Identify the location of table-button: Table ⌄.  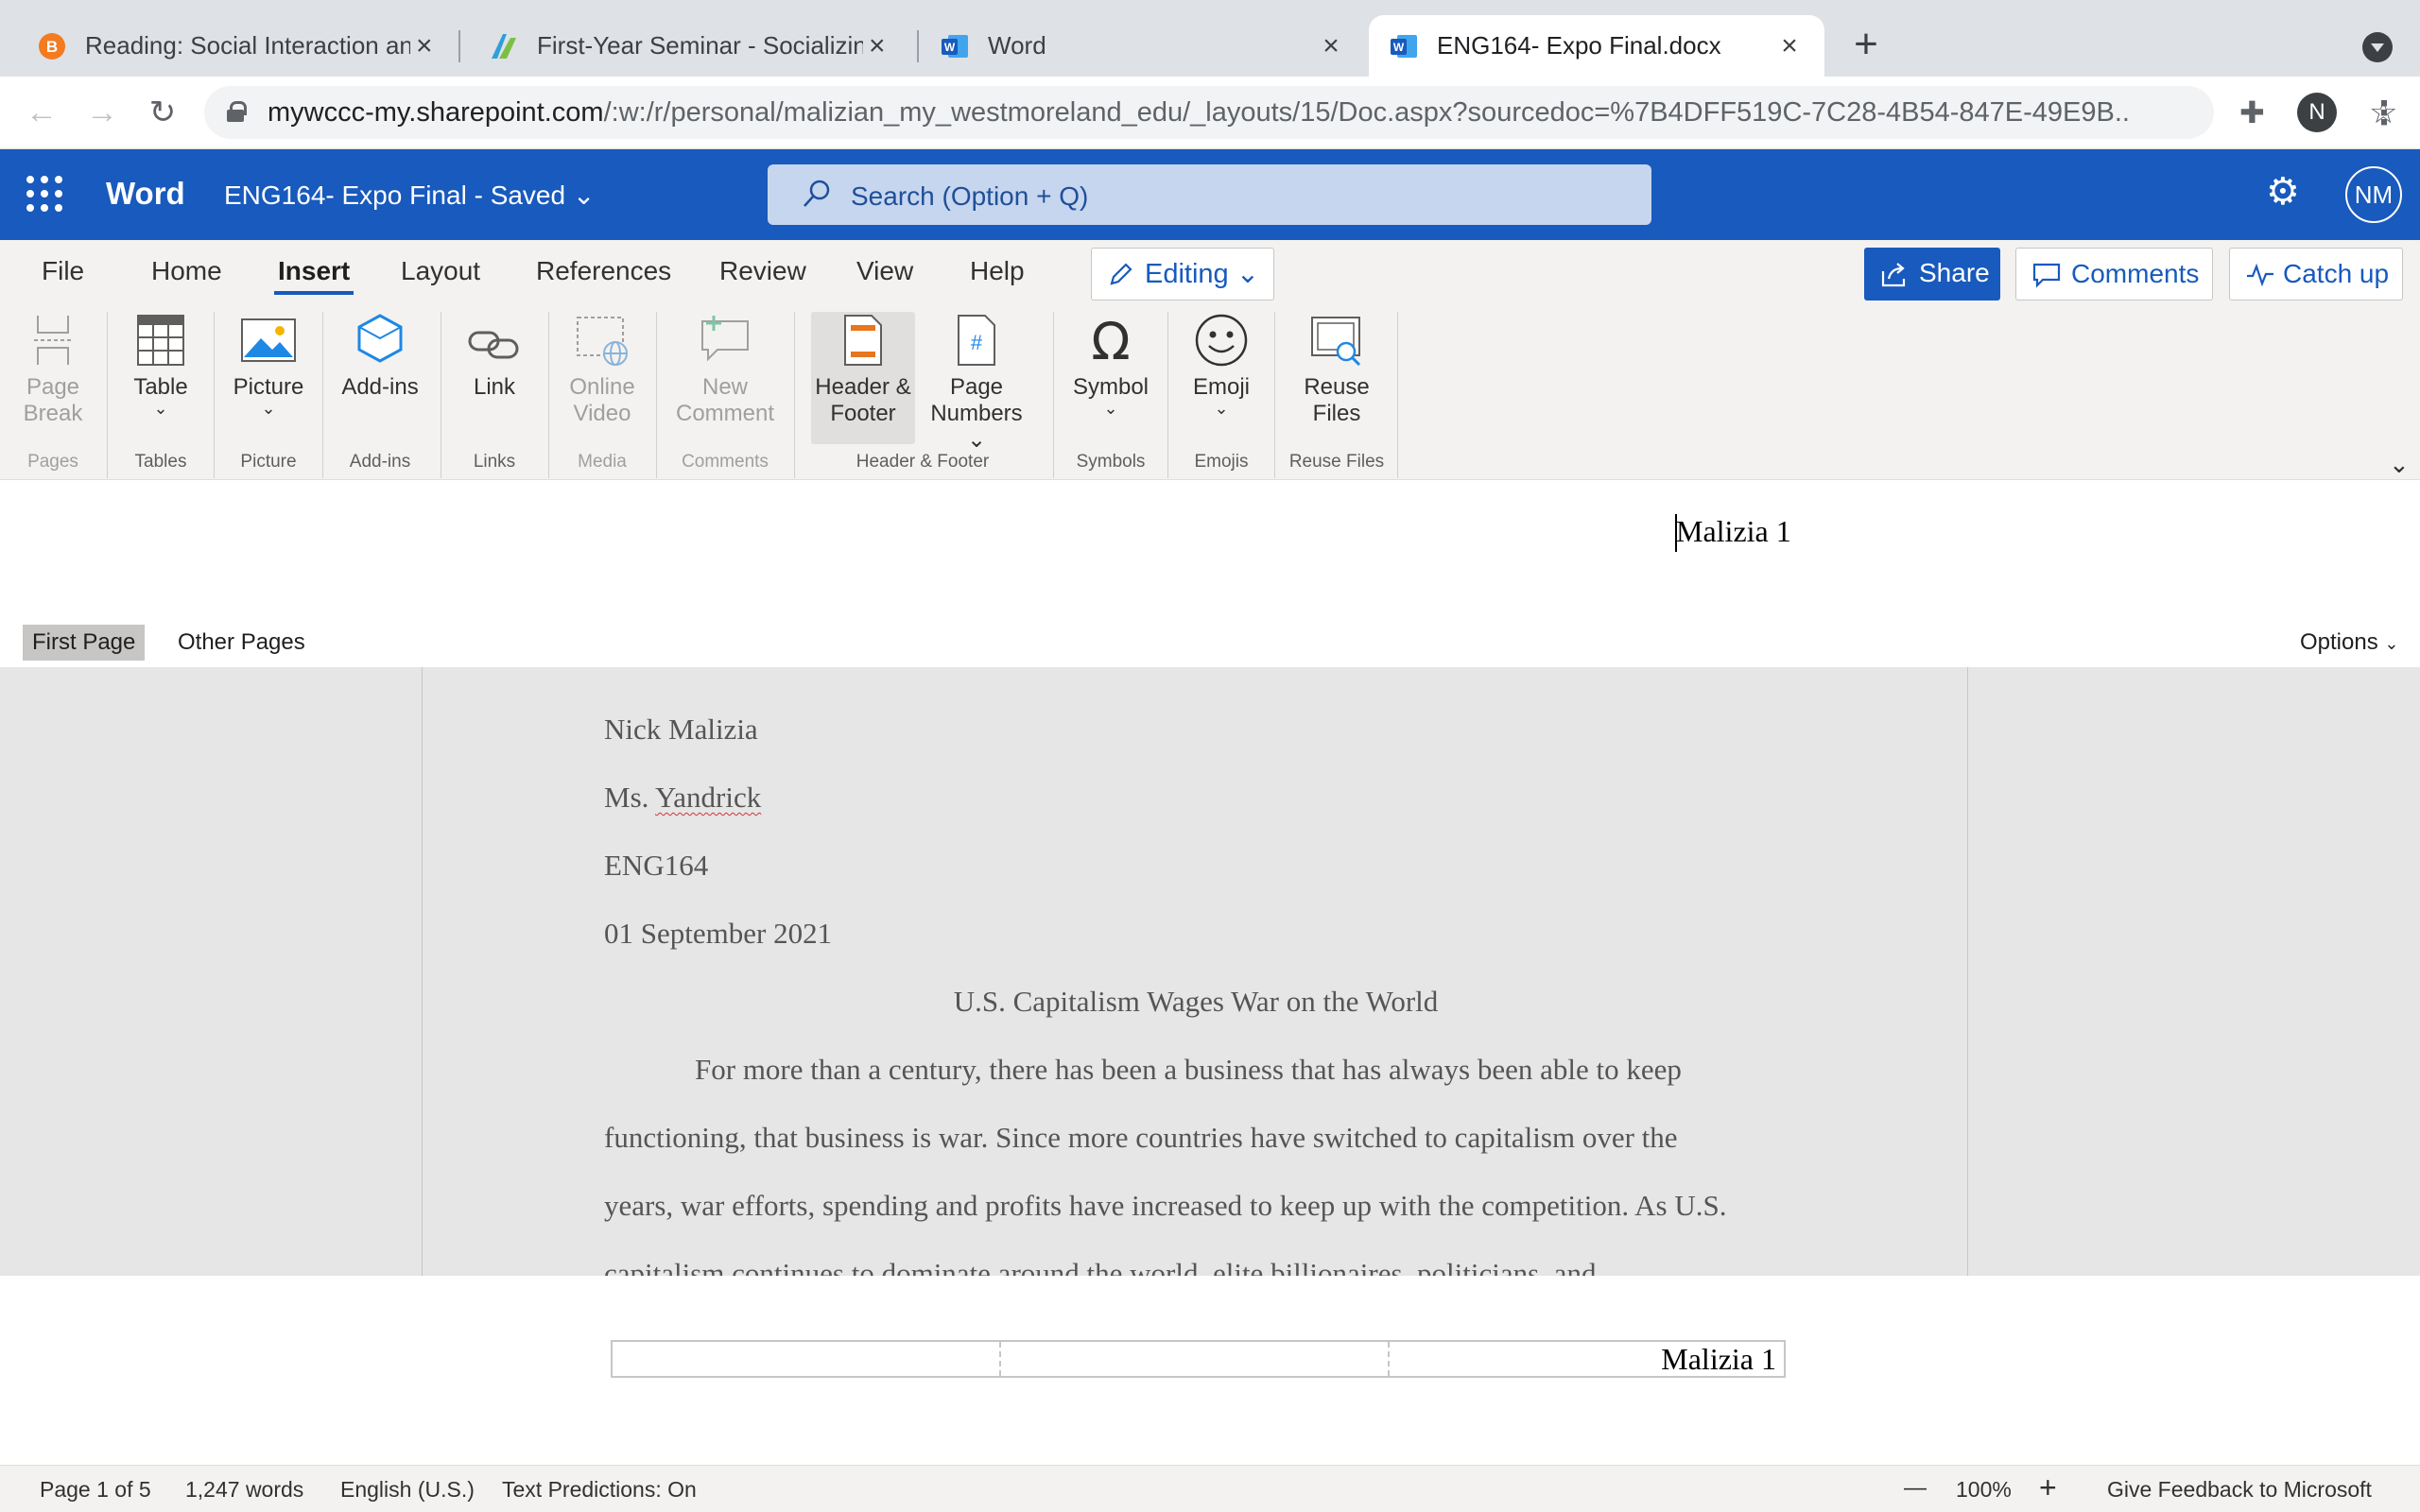
(161, 378).